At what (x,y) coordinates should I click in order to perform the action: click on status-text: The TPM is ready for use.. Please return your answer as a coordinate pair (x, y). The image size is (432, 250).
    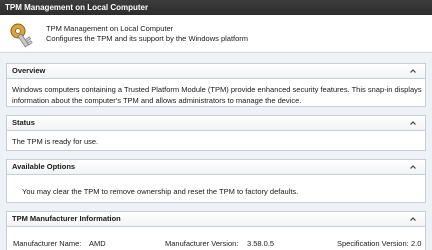
    Looking at the image, I should click on (55, 141).